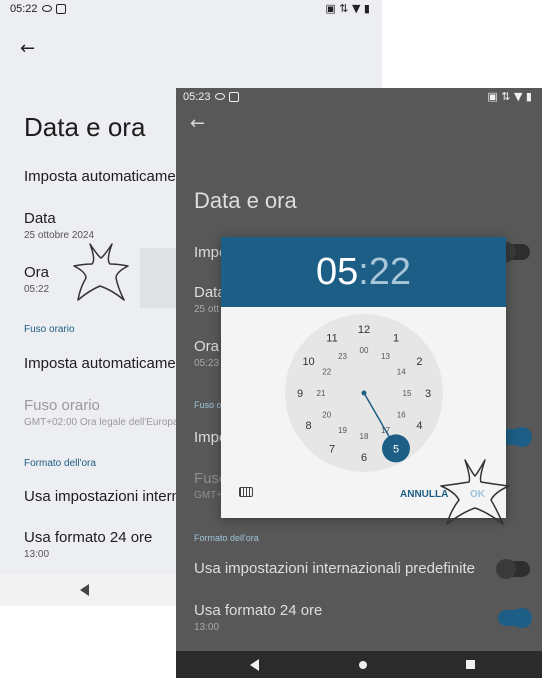 This screenshot has height=678, width=542. Describe the element at coordinates (331, 339) in the screenshot. I see `clock-hour-11: 11` at that location.